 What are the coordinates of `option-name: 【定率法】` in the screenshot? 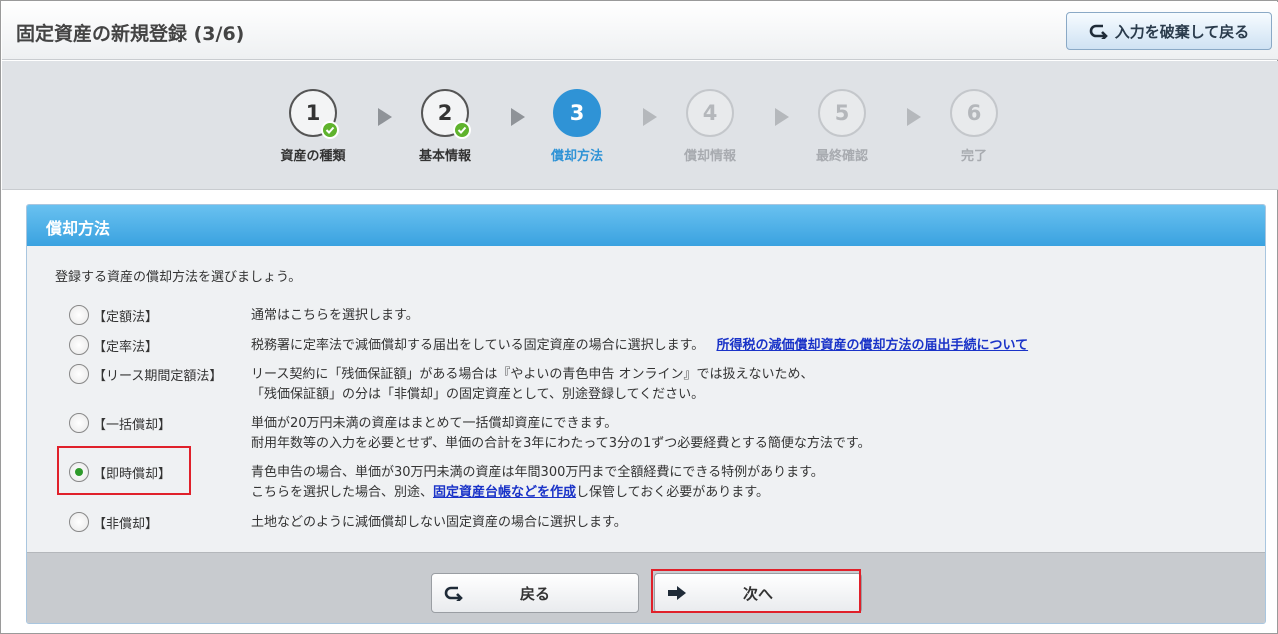 It's located at (126, 347).